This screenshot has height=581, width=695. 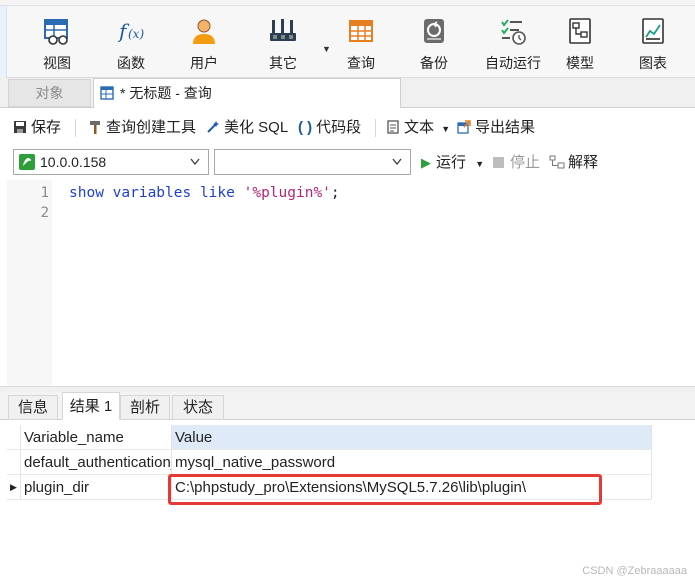 What do you see at coordinates (27, 162) in the screenshot?
I see `mysql-connection-icon` at bounding box center [27, 162].